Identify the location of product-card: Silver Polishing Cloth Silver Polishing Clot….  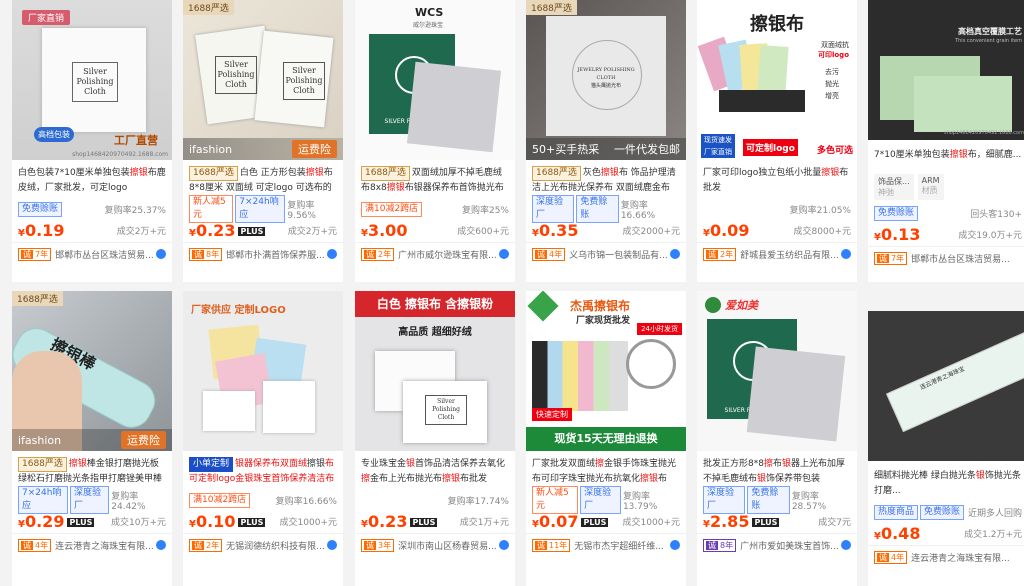
(263, 141).